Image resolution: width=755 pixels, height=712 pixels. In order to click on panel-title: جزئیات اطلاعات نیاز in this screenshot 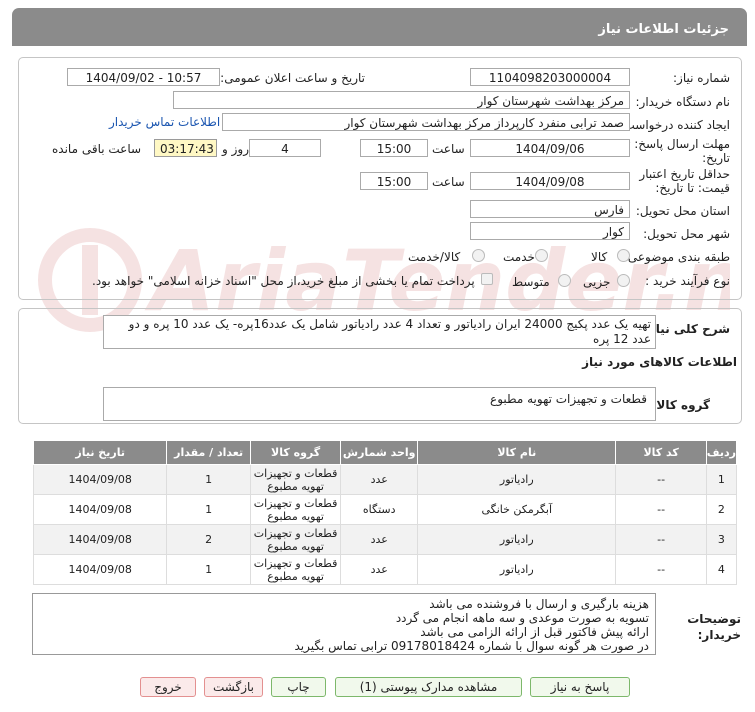, I will do `click(379, 27)`.